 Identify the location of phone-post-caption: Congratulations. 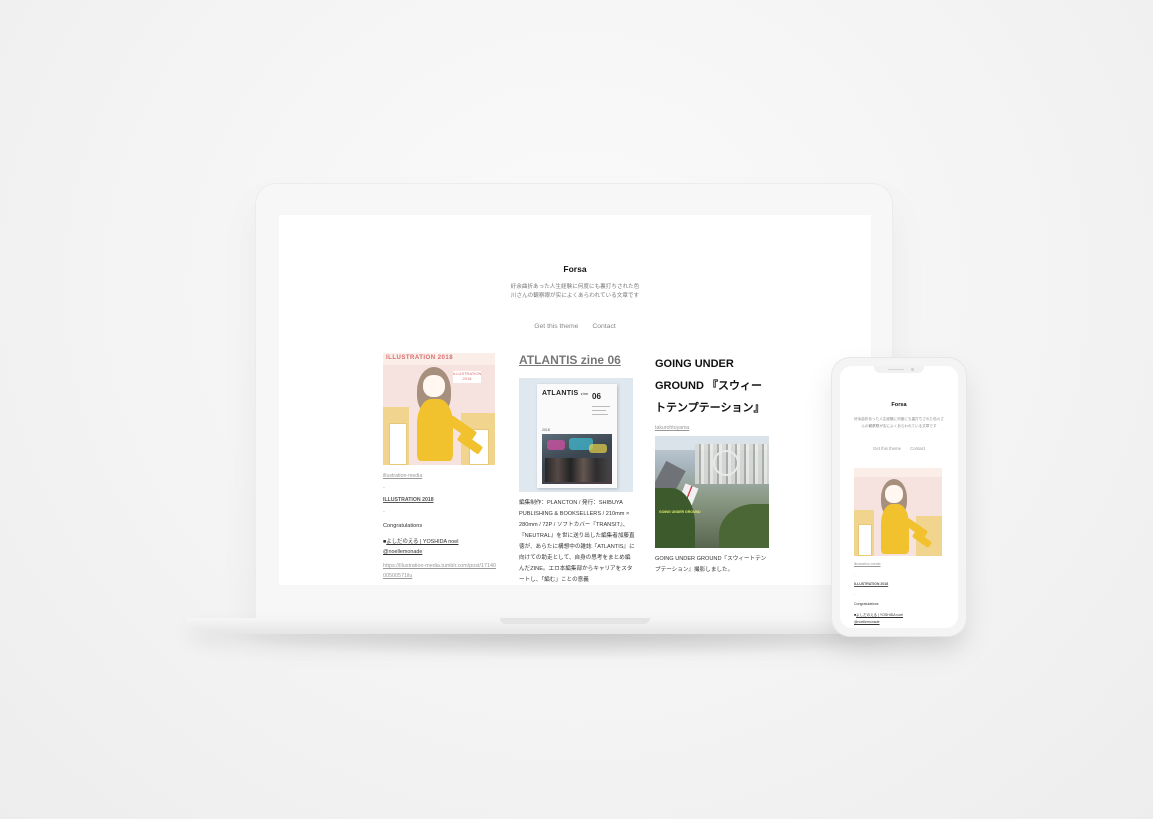
(866, 604).